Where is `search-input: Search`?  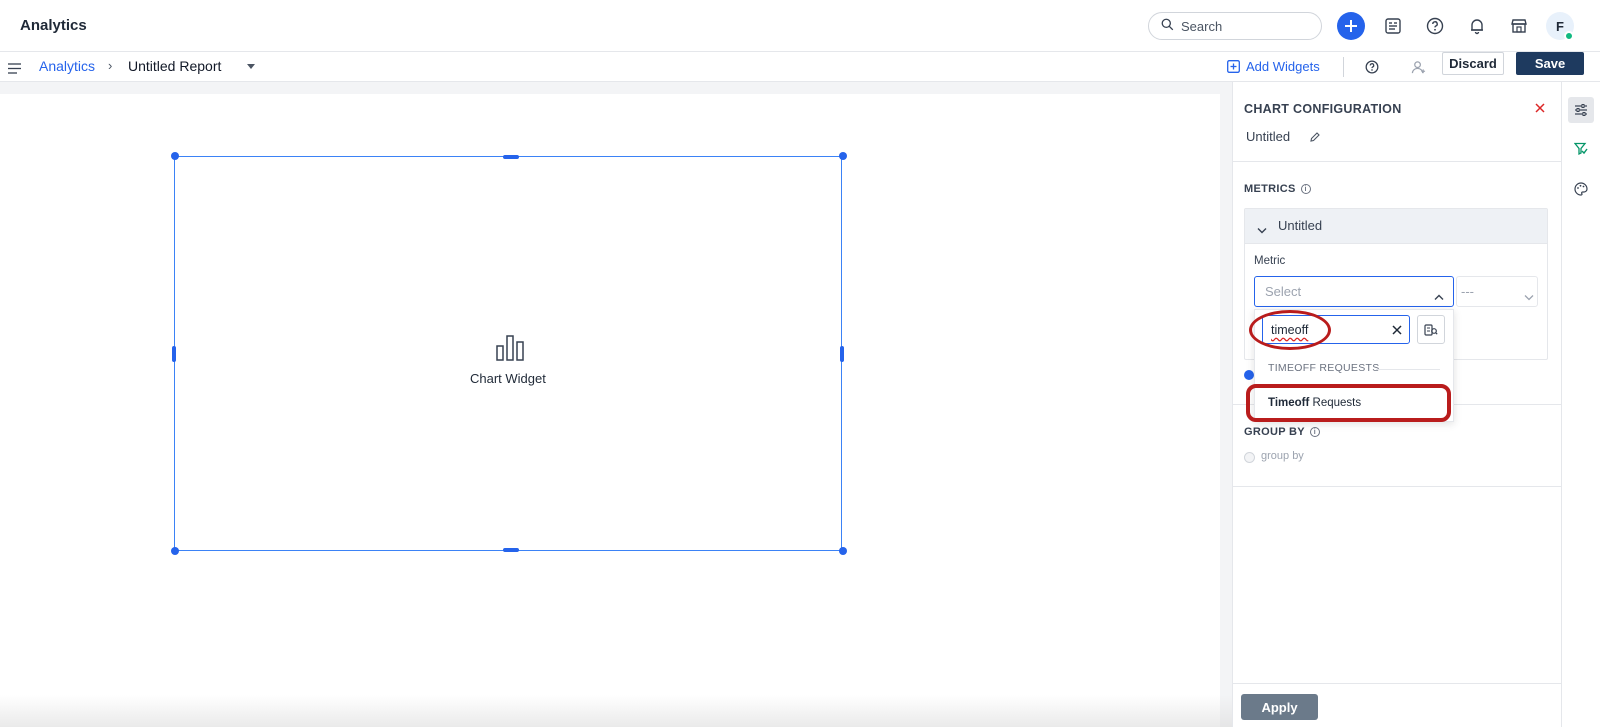
search-input: Search is located at coordinates (1235, 26).